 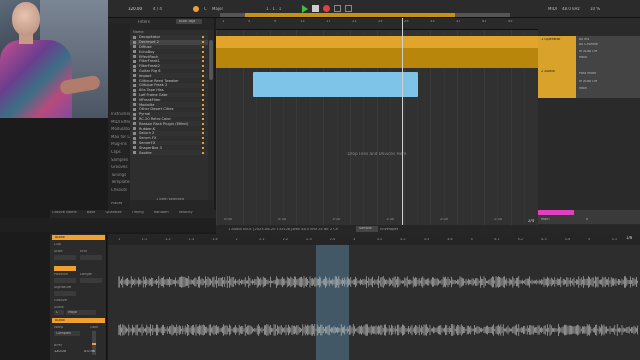 What do you see at coordinates (169, 47) in the screenshot?
I see `browser-list-item: Diffuse` at bounding box center [169, 47].